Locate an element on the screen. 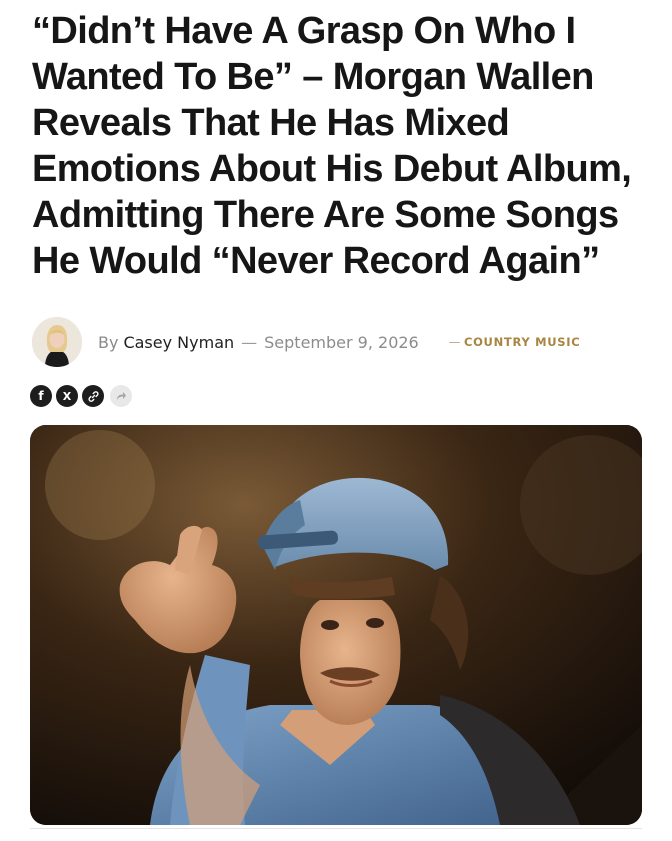 The image size is (672, 841). x-icon: X is located at coordinates (67, 396).